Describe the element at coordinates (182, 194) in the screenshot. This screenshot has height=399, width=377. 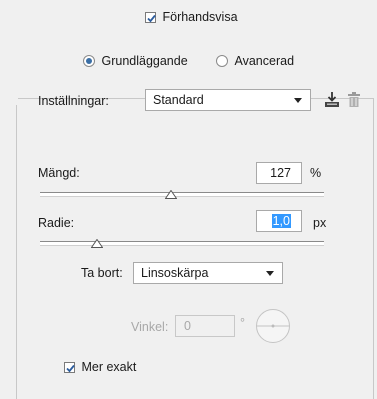
I see `amount-slider-track` at that location.